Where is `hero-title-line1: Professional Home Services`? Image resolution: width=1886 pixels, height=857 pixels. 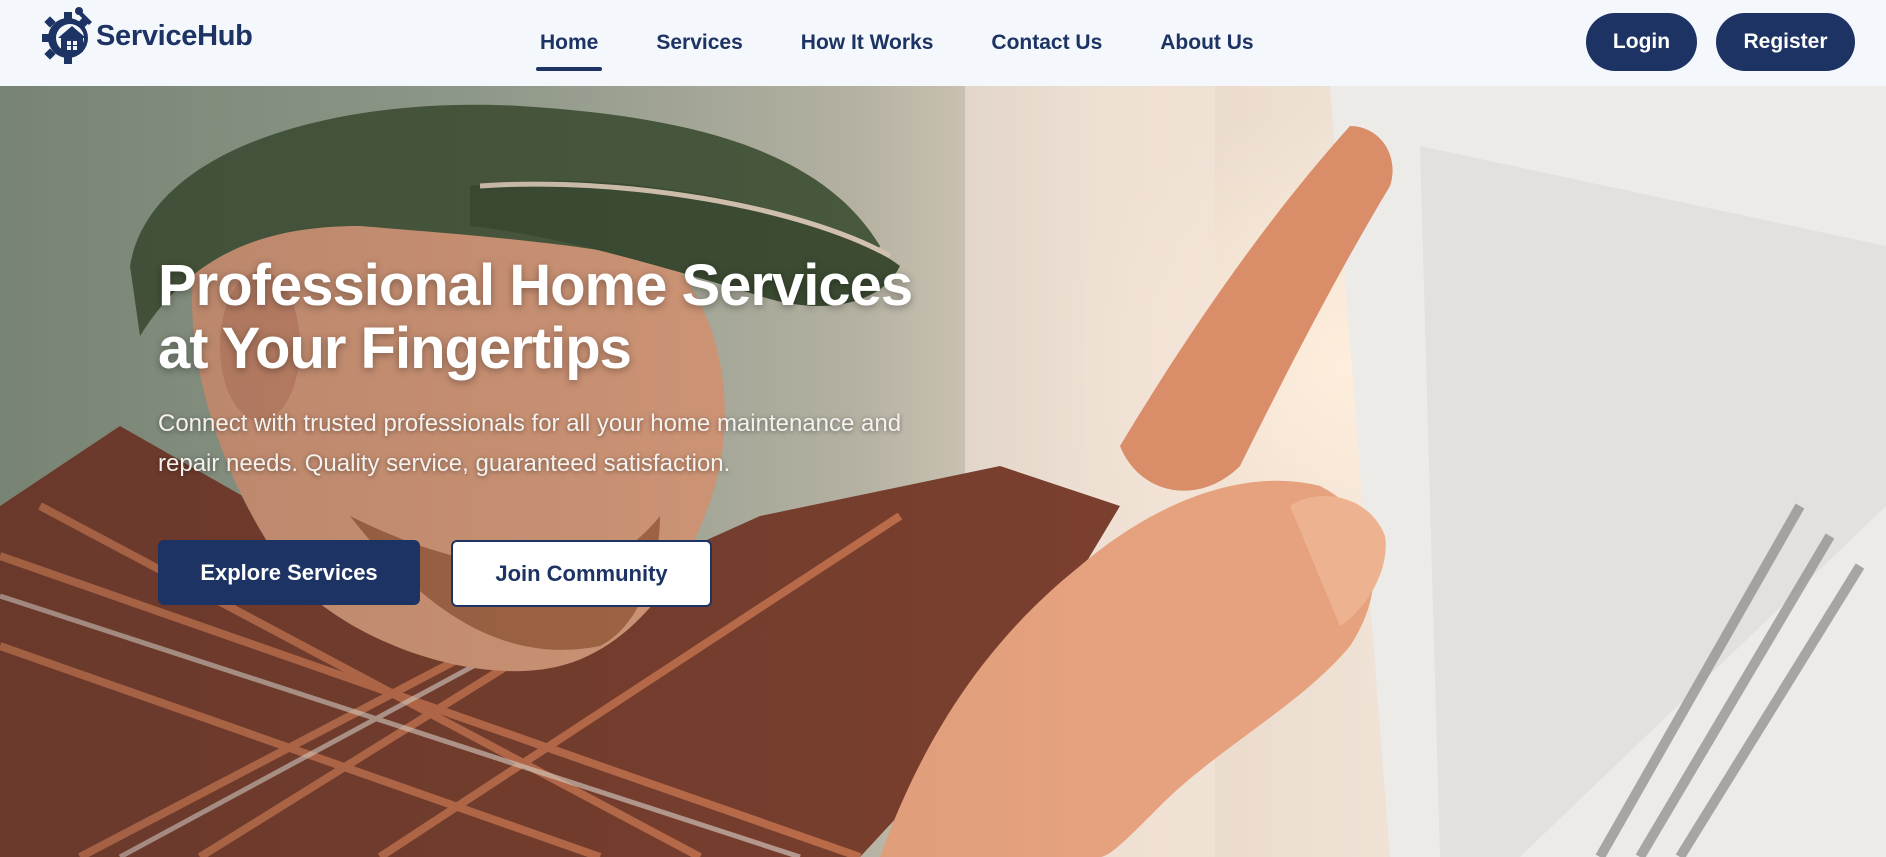 hero-title-line1: Professional Home Services is located at coordinates (535, 285).